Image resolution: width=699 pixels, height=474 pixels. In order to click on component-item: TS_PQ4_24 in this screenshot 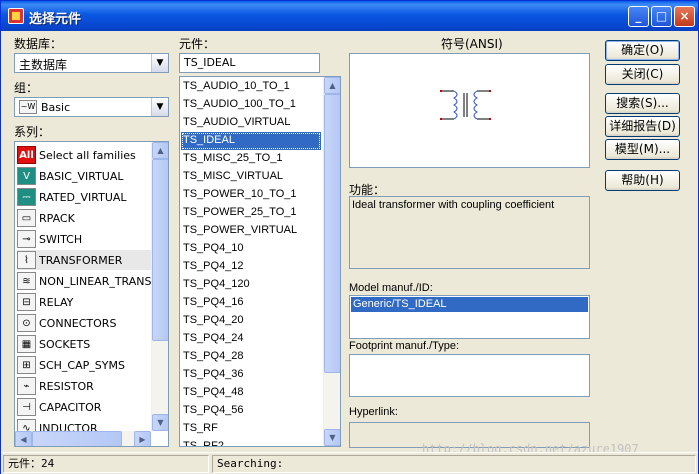, I will do `click(251, 339)`.